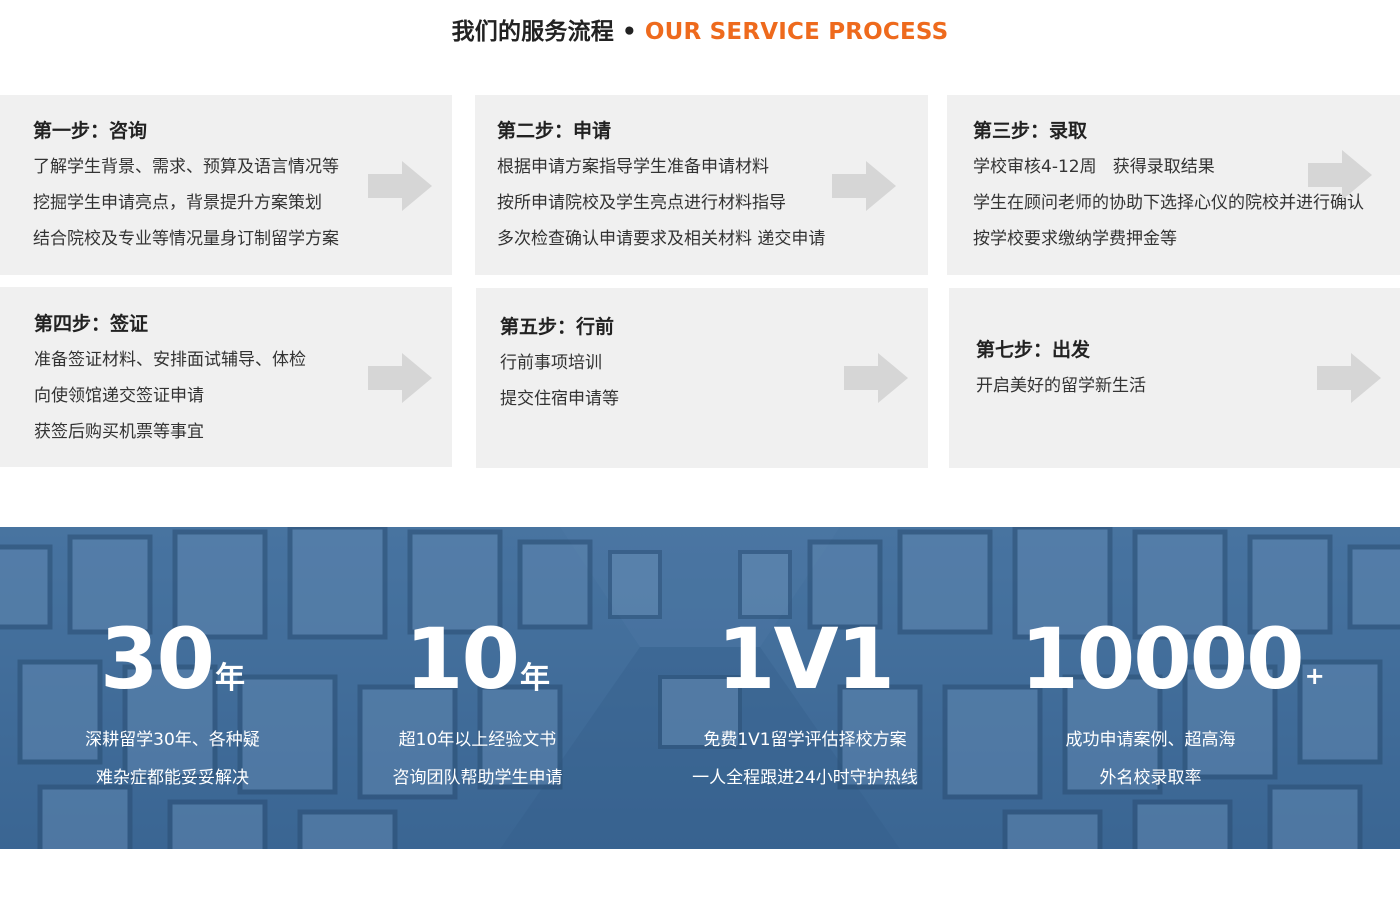 This screenshot has width=1400, height=922. What do you see at coordinates (186, 167) in the screenshot?
I see `step-line: 了解学生背景、需求、预算及语言情况等` at bounding box center [186, 167].